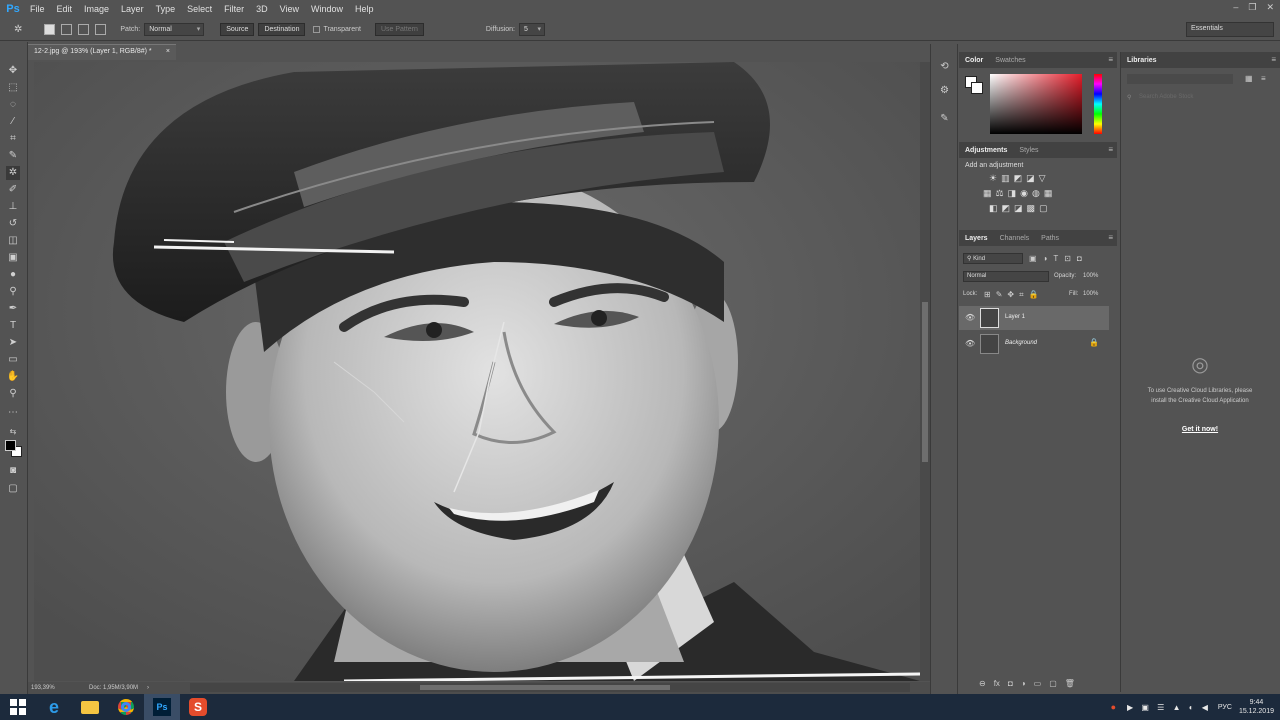 The height and width of the screenshot is (720, 1280). Describe the element at coordinates (1110, 237) in the screenshot. I see `layers-panel-menu-icon: ≡` at that location.